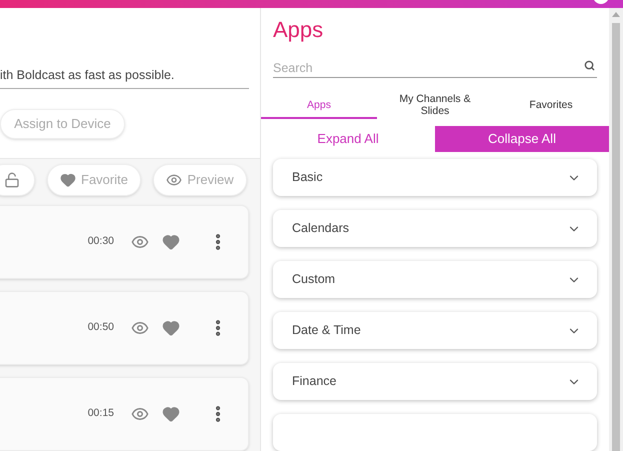  I want to click on eye-icon, so click(174, 180).